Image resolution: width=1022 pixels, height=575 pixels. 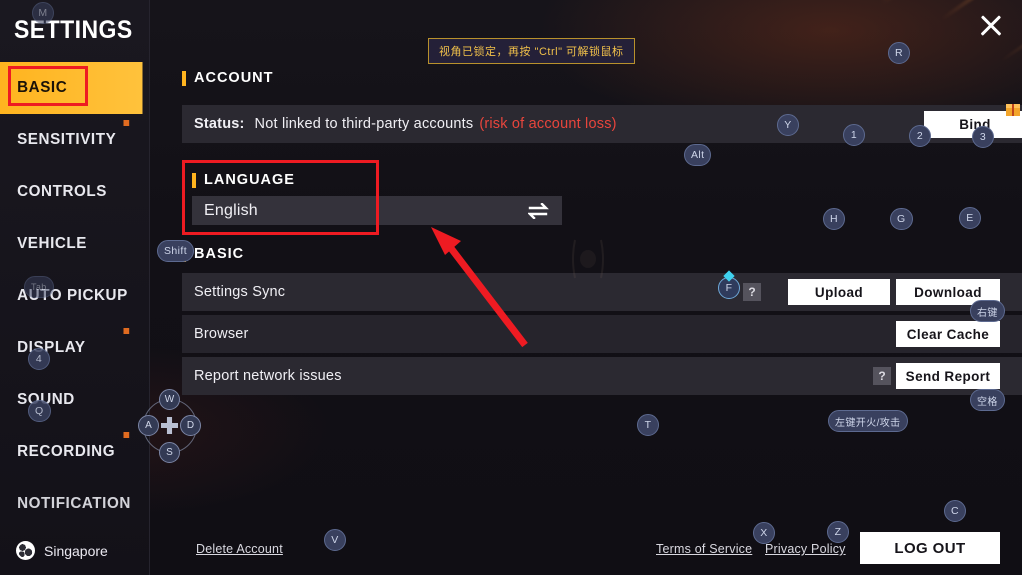 What do you see at coordinates (176, 251) in the screenshot?
I see `key-hint-shift: Shift` at bounding box center [176, 251].